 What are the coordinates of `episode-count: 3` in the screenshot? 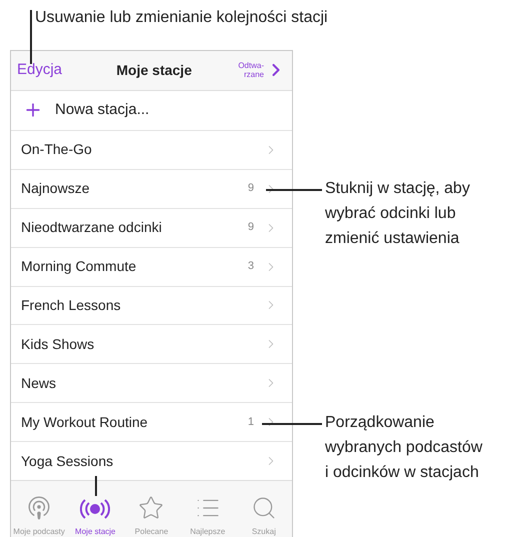 It's located at (251, 266).